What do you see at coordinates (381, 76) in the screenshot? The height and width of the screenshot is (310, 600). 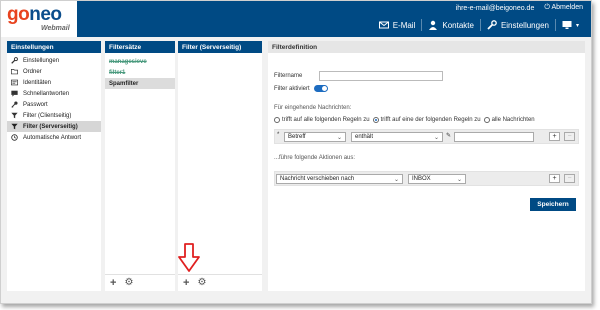 I see `filtername-input` at bounding box center [381, 76].